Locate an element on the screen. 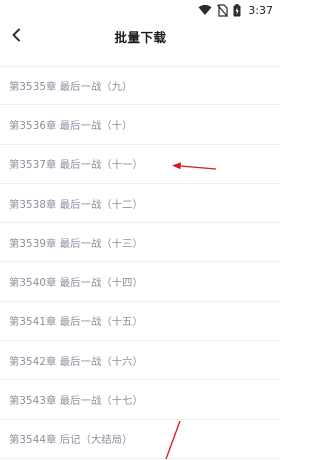  chapter-item: 第3537章 最后一战（十一） is located at coordinates (140, 164).